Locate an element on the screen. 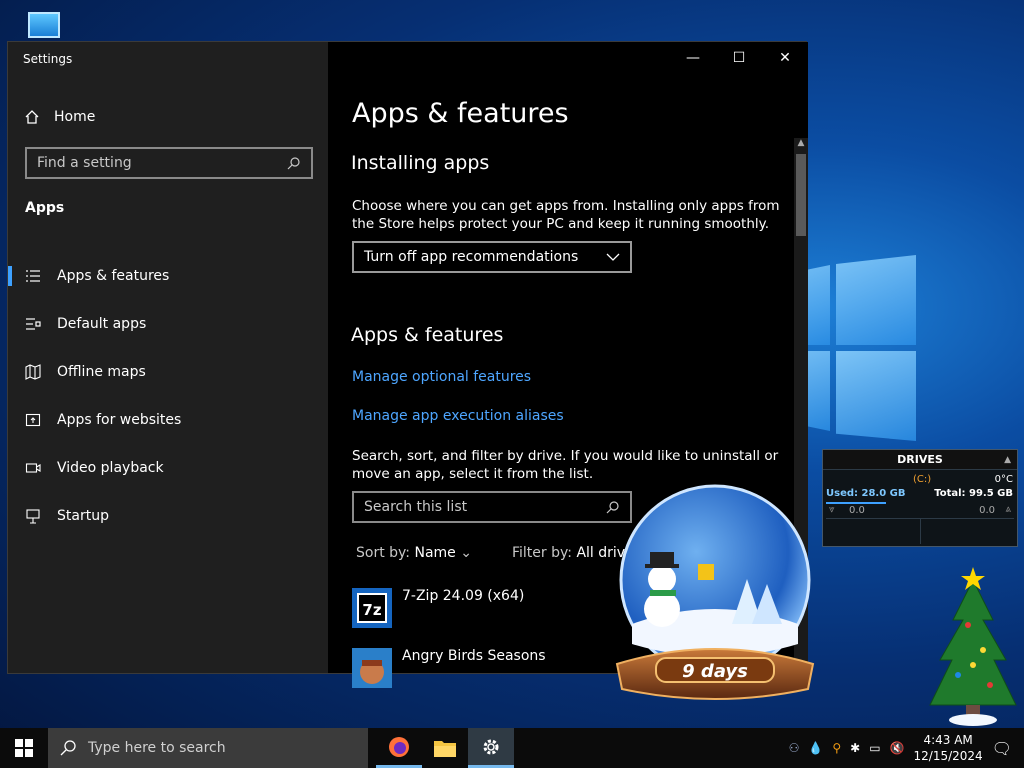 This screenshot has height=768, width=1024. default-apps-icon is located at coordinates (33, 324).